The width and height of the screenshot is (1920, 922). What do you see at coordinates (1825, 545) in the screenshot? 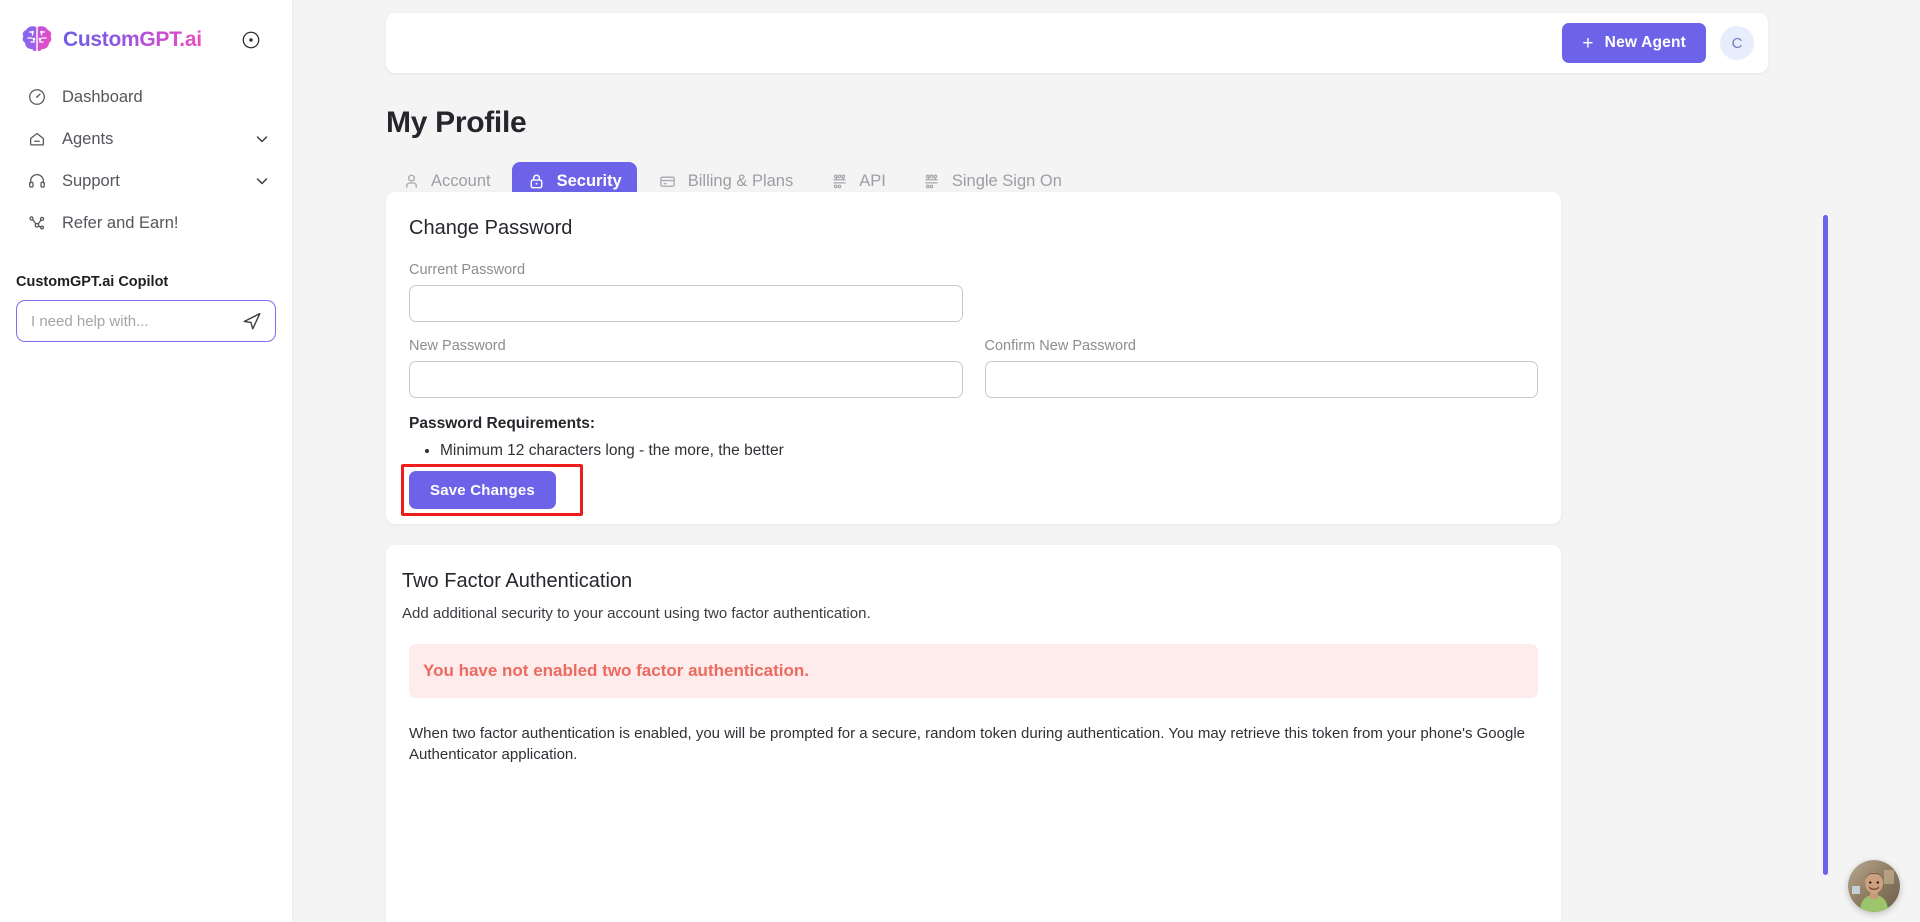
I see `page-scrollbar` at bounding box center [1825, 545].